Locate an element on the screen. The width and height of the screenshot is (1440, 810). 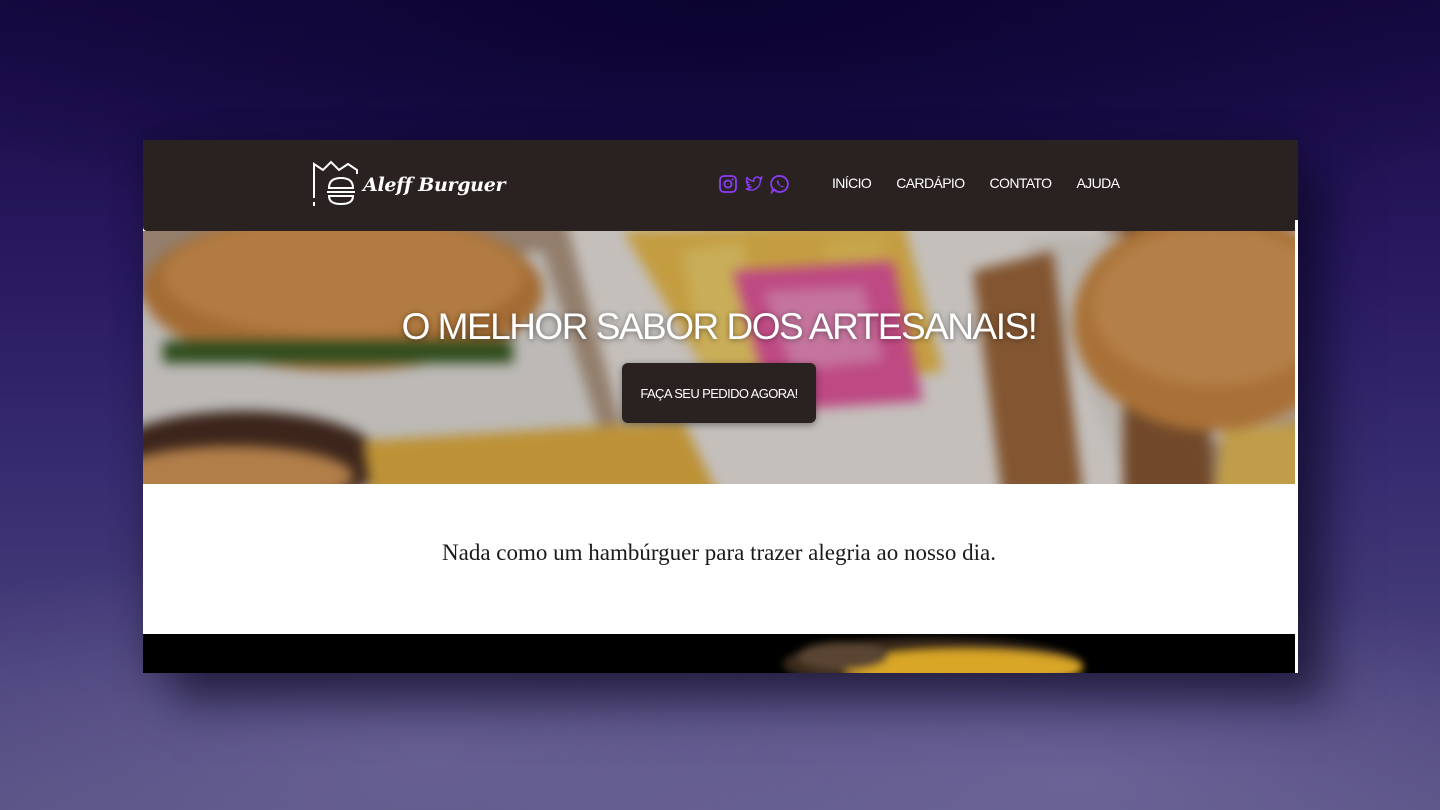
hero-title: O MELHOR SABOR DOS ARTESANAIS! is located at coordinates (719, 326).